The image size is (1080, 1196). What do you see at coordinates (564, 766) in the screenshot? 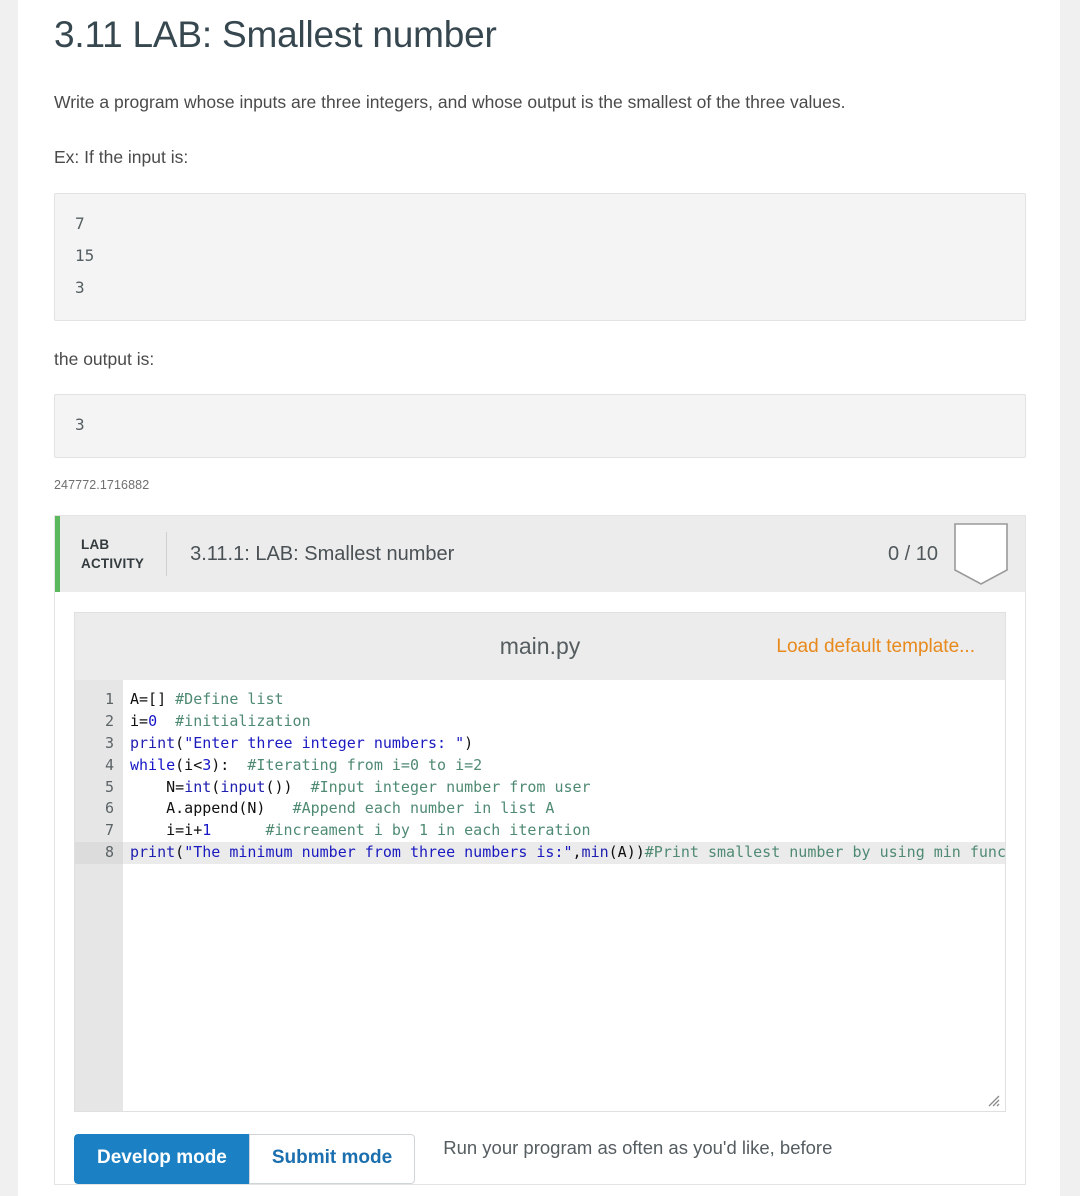
I see `code-line: while(i<3): #Iterating from i=0 to i=2` at bounding box center [564, 766].